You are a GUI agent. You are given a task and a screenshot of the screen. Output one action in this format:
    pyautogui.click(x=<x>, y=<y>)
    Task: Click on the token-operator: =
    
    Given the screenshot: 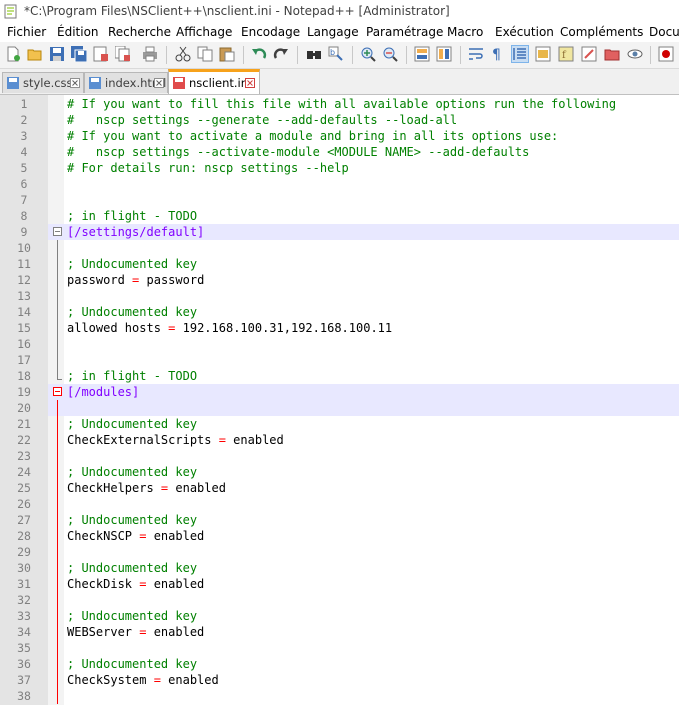 What is the action you would take?
    pyautogui.click(x=222, y=440)
    